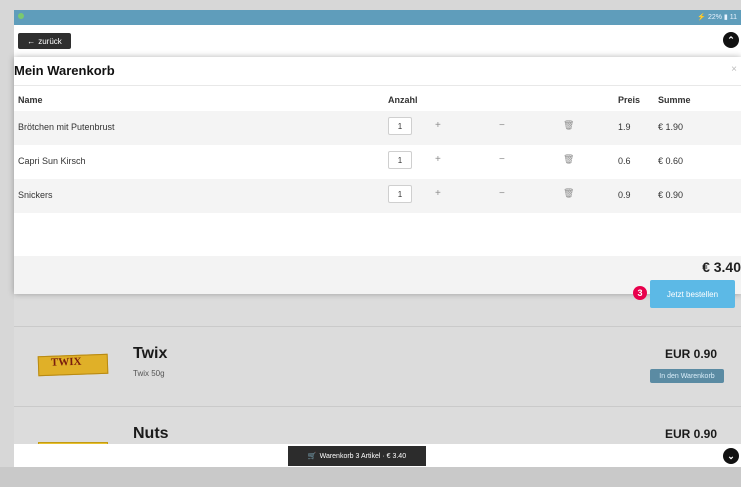 The height and width of the screenshot is (487, 741). Describe the element at coordinates (671, 195) in the screenshot. I see `item-sum: € 0.90` at that location.